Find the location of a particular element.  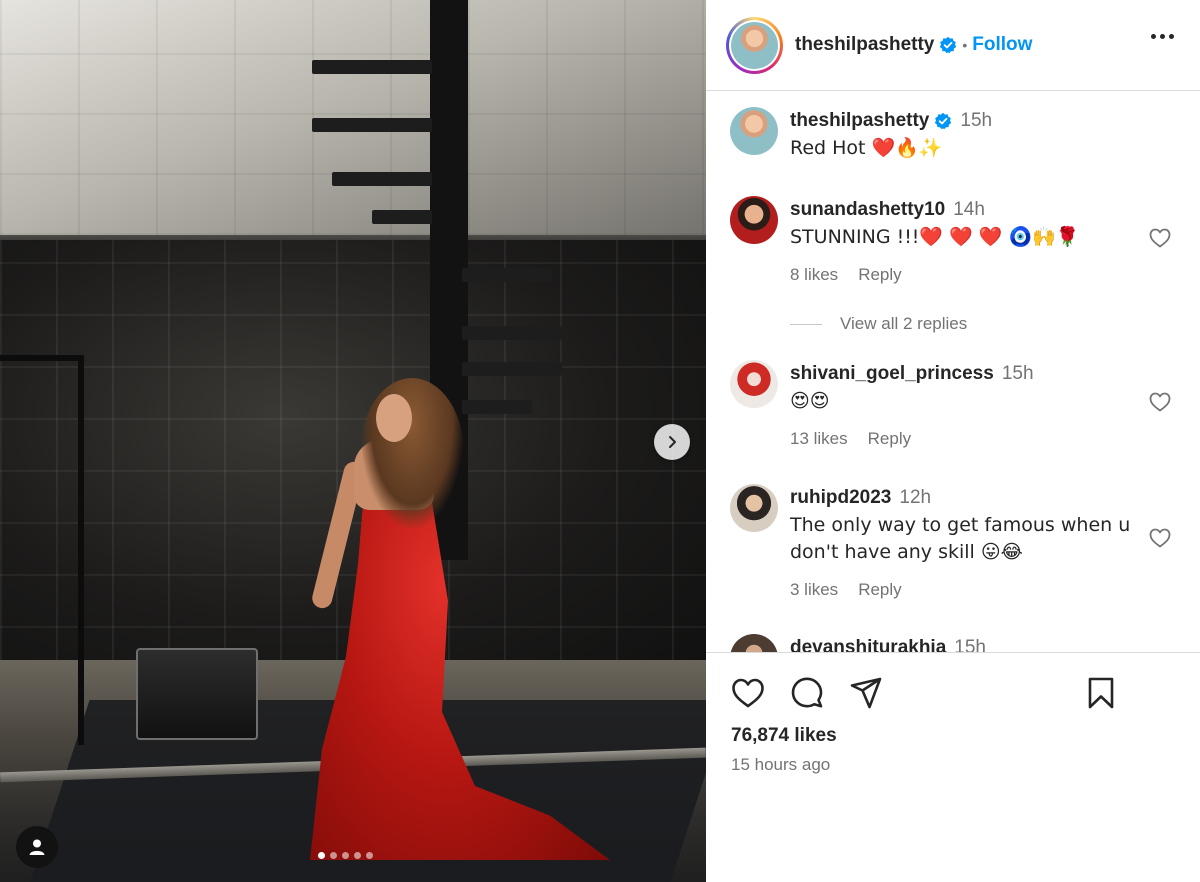

commenter-username: devanshiturakhia is located at coordinates (868, 644).